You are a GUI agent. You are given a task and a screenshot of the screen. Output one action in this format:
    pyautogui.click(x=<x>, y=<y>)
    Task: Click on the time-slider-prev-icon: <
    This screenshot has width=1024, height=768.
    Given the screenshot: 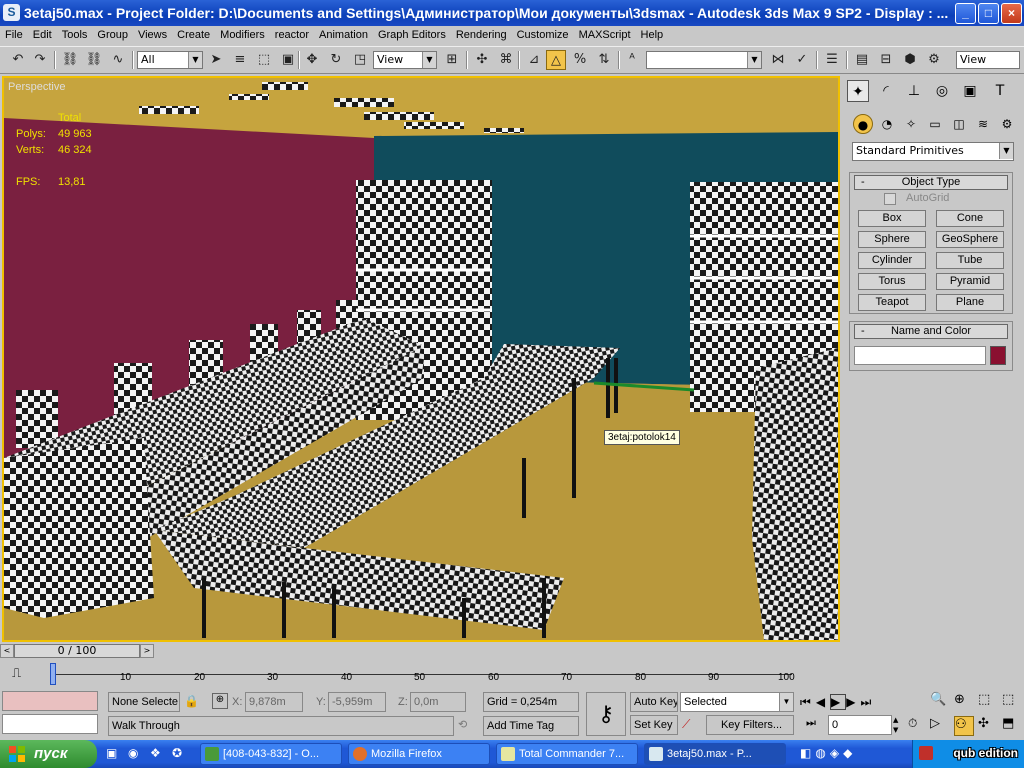 What is the action you would take?
    pyautogui.click(x=7, y=651)
    